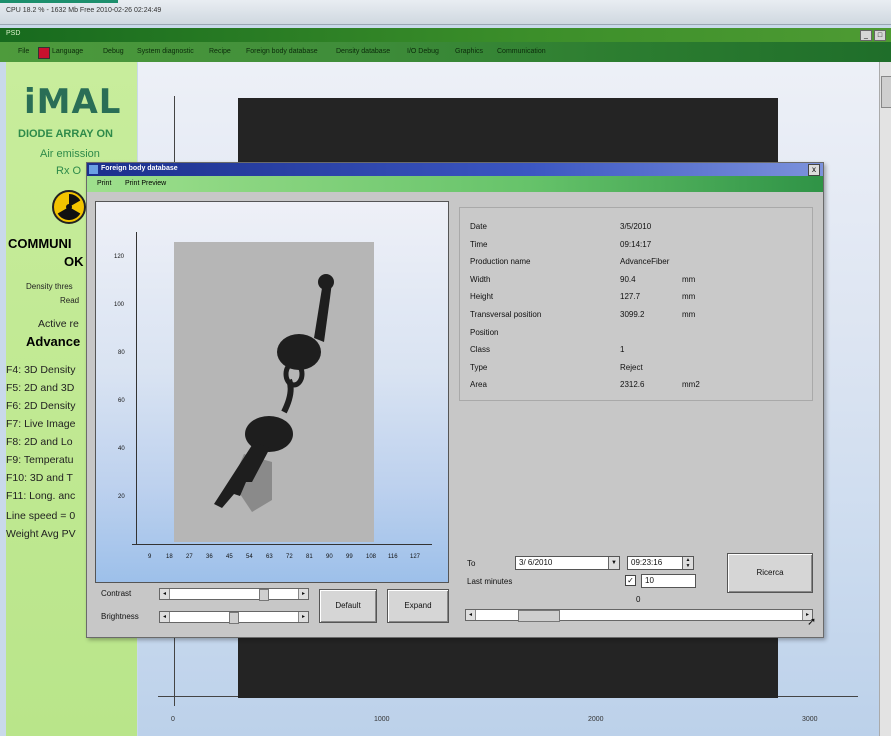 The height and width of the screenshot is (736, 891). I want to click on main-vertical-scrollbar, so click(885, 399).